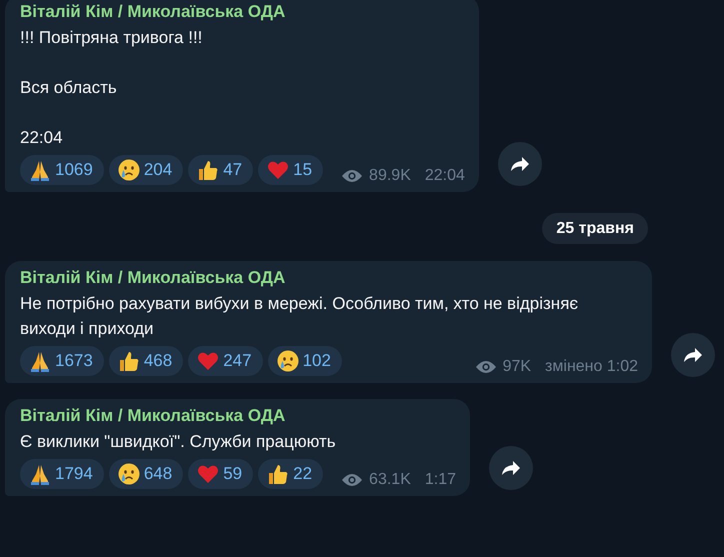  Describe the element at coordinates (146, 361) in the screenshot. I see `reaction-button: 468` at that location.